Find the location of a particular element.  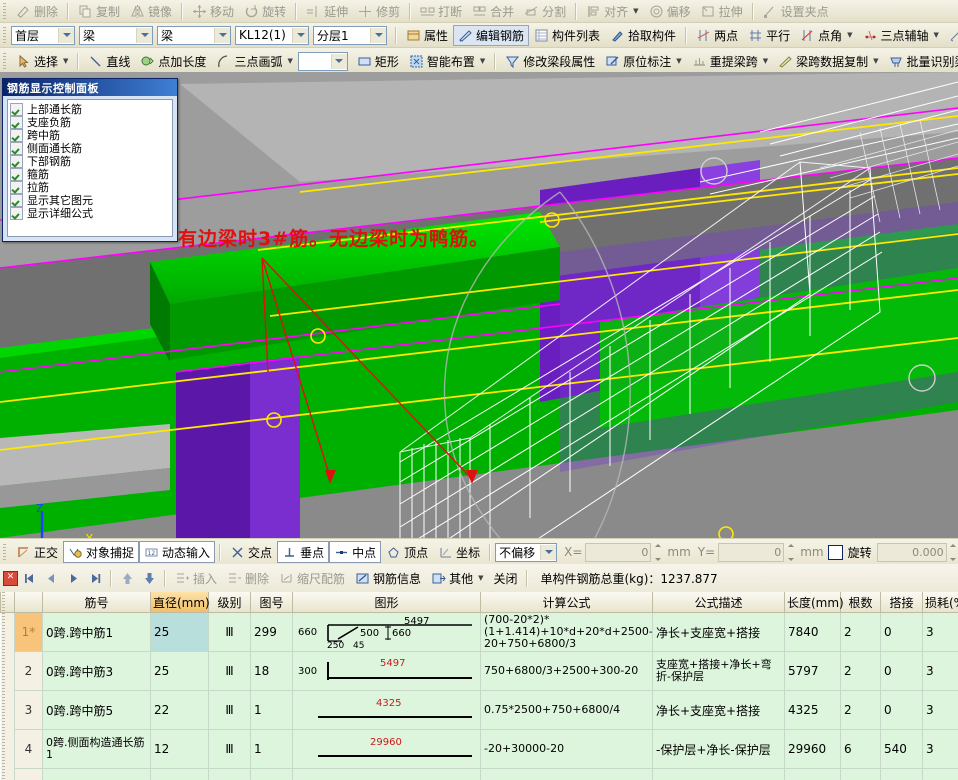

btn-rebar-info: 钢筋信息 is located at coordinates (388, 578).